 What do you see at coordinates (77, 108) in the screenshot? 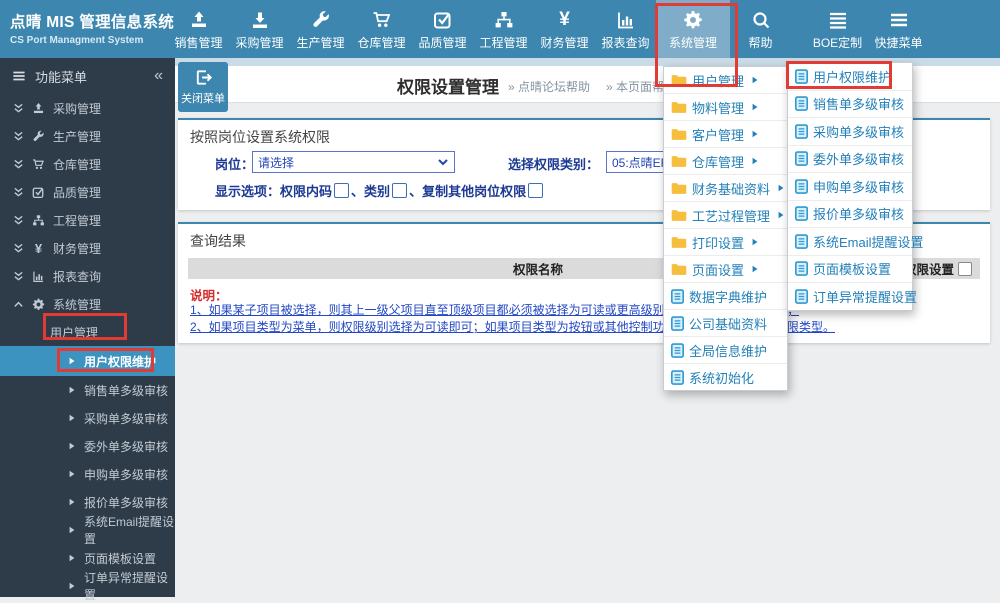
I see `sidebar-item-label: 采购管理` at bounding box center [77, 108].